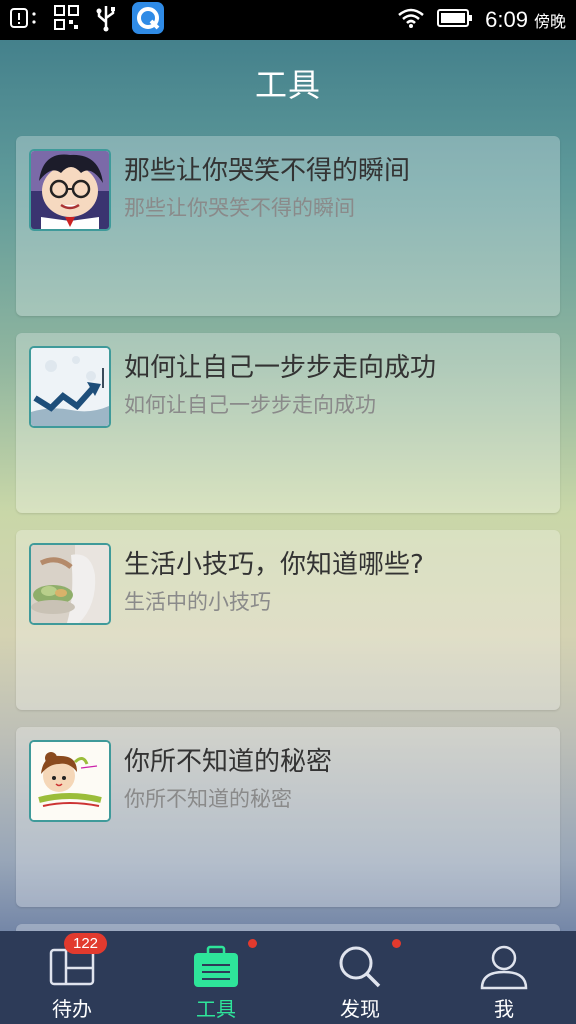  I want to click on card-title: 如何让自己一步步走向成功, so click(280, 368).